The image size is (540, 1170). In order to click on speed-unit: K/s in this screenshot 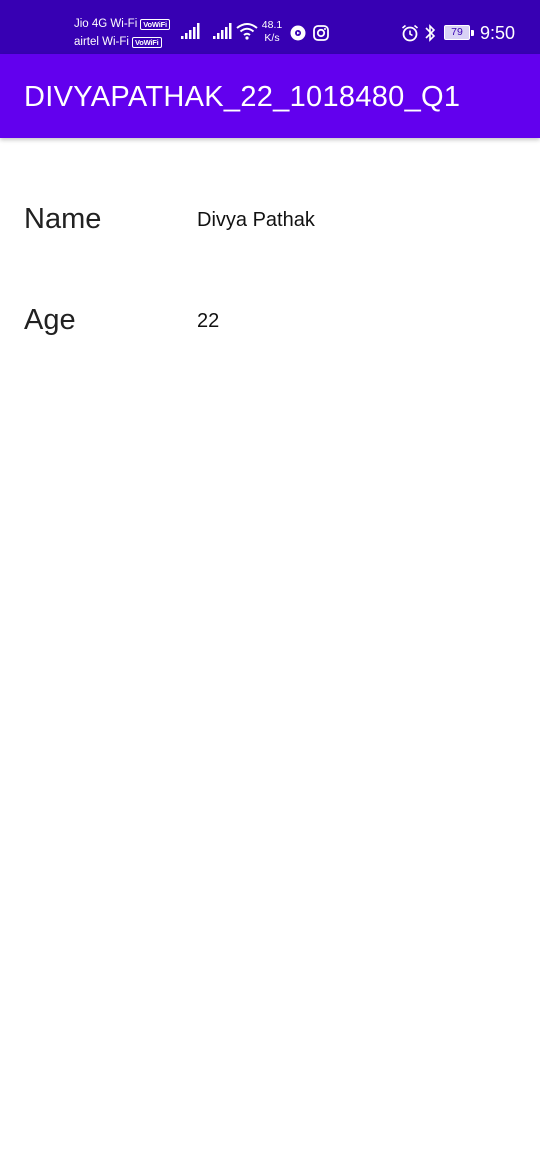, I will do `click(272, 38)`.